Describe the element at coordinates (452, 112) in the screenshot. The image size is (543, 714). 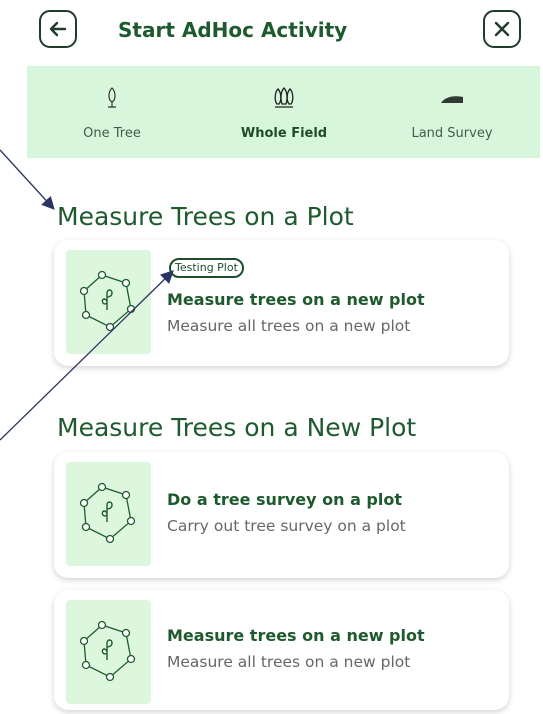
I see `tab-land-survey: Land Survey` at that location.